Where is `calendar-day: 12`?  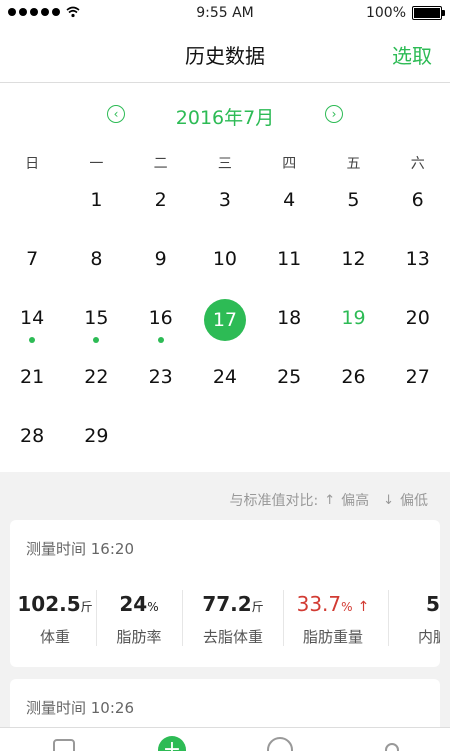 calendar-day: 12 is located at coordinates (353, 259).